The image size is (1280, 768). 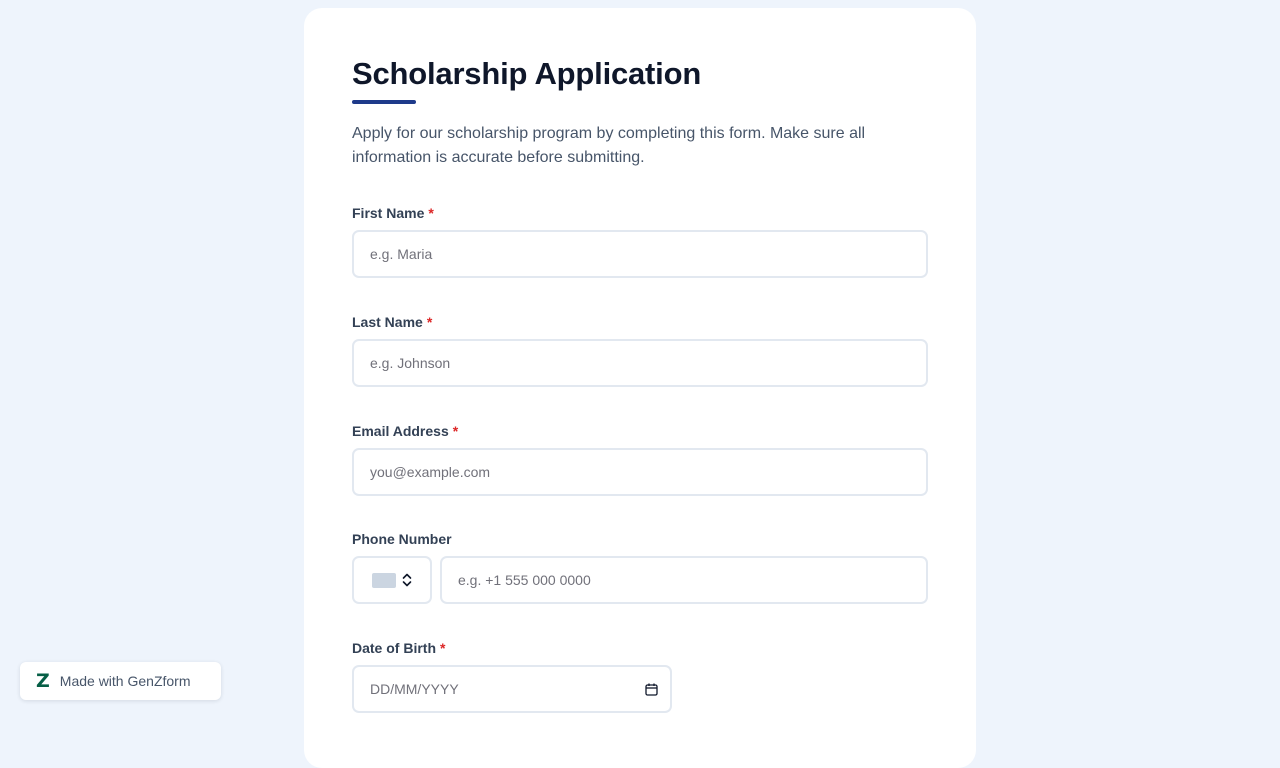 What do you see at coordinates (410, 363) in the screenshot?
I see `last-name-placeholder: e.g. Johnson` at bounding box center [410, 363].